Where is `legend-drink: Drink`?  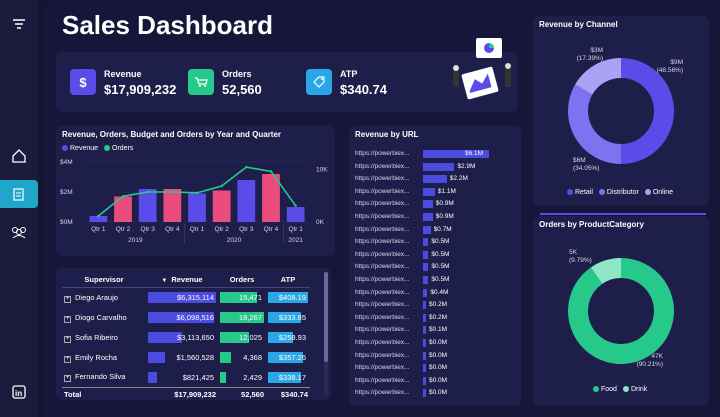
legend-drink: Drink is located at coordinates (634, 389).